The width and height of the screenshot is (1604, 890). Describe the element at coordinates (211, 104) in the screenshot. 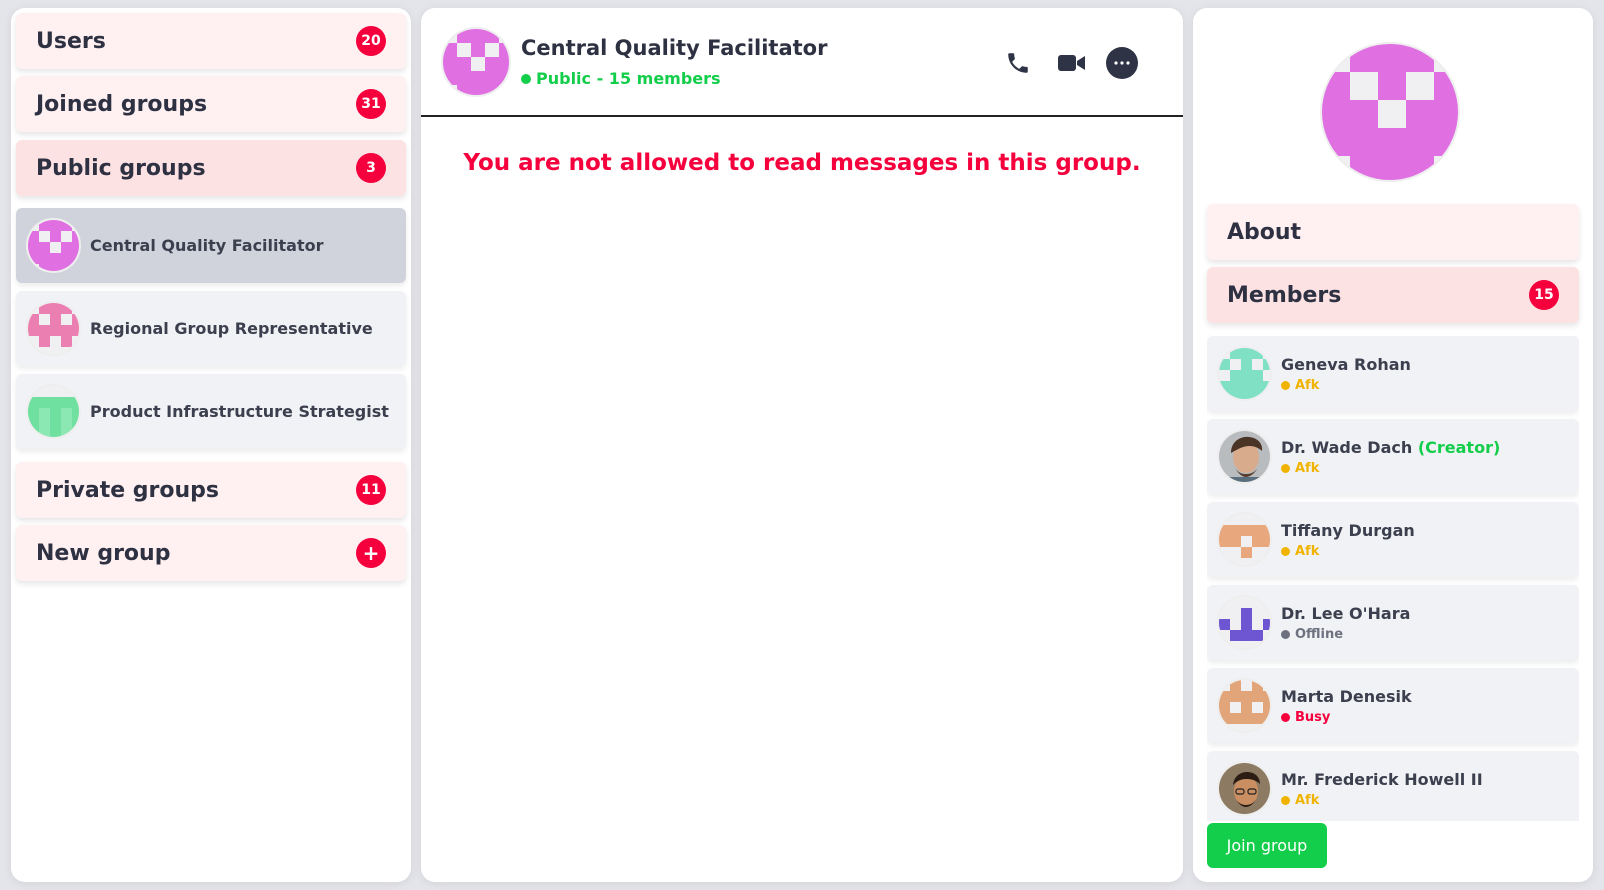

I see `sidebar-item-joined-groups: Joined groups 31` at that location.